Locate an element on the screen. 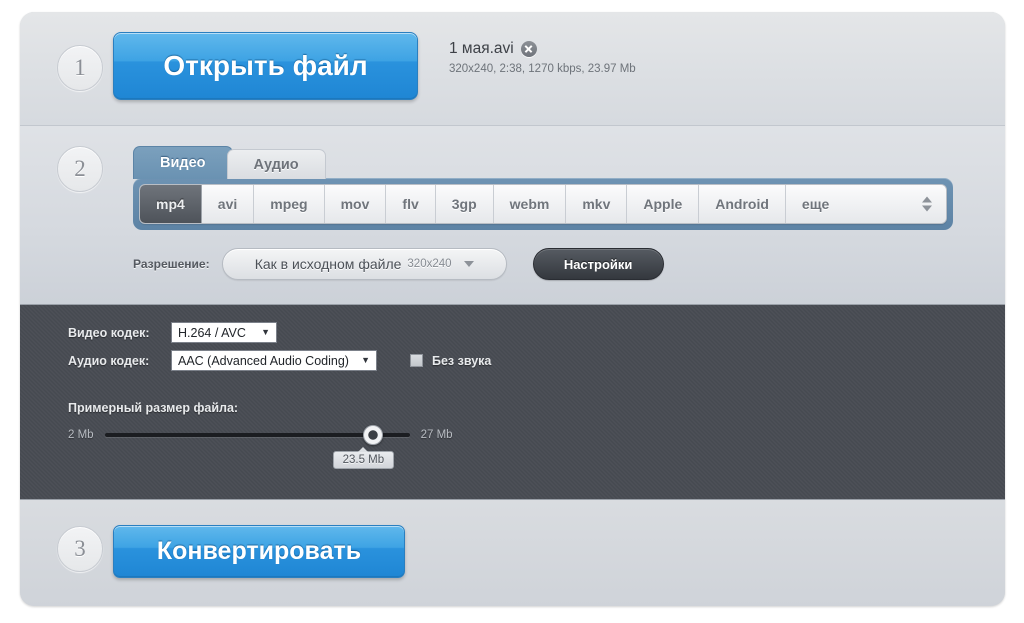 The width and height of the screenshot is (1024, 623). audio-codec-select: AAC (Advanced Audio Coding) ▼ is located at coordinates (274, 360).